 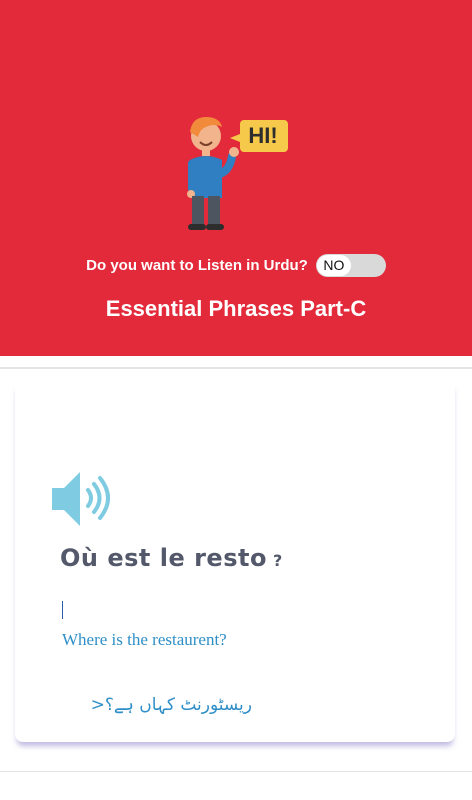 I want to click on listen-urdu-toggle: NO, so click(x=350, y=265).